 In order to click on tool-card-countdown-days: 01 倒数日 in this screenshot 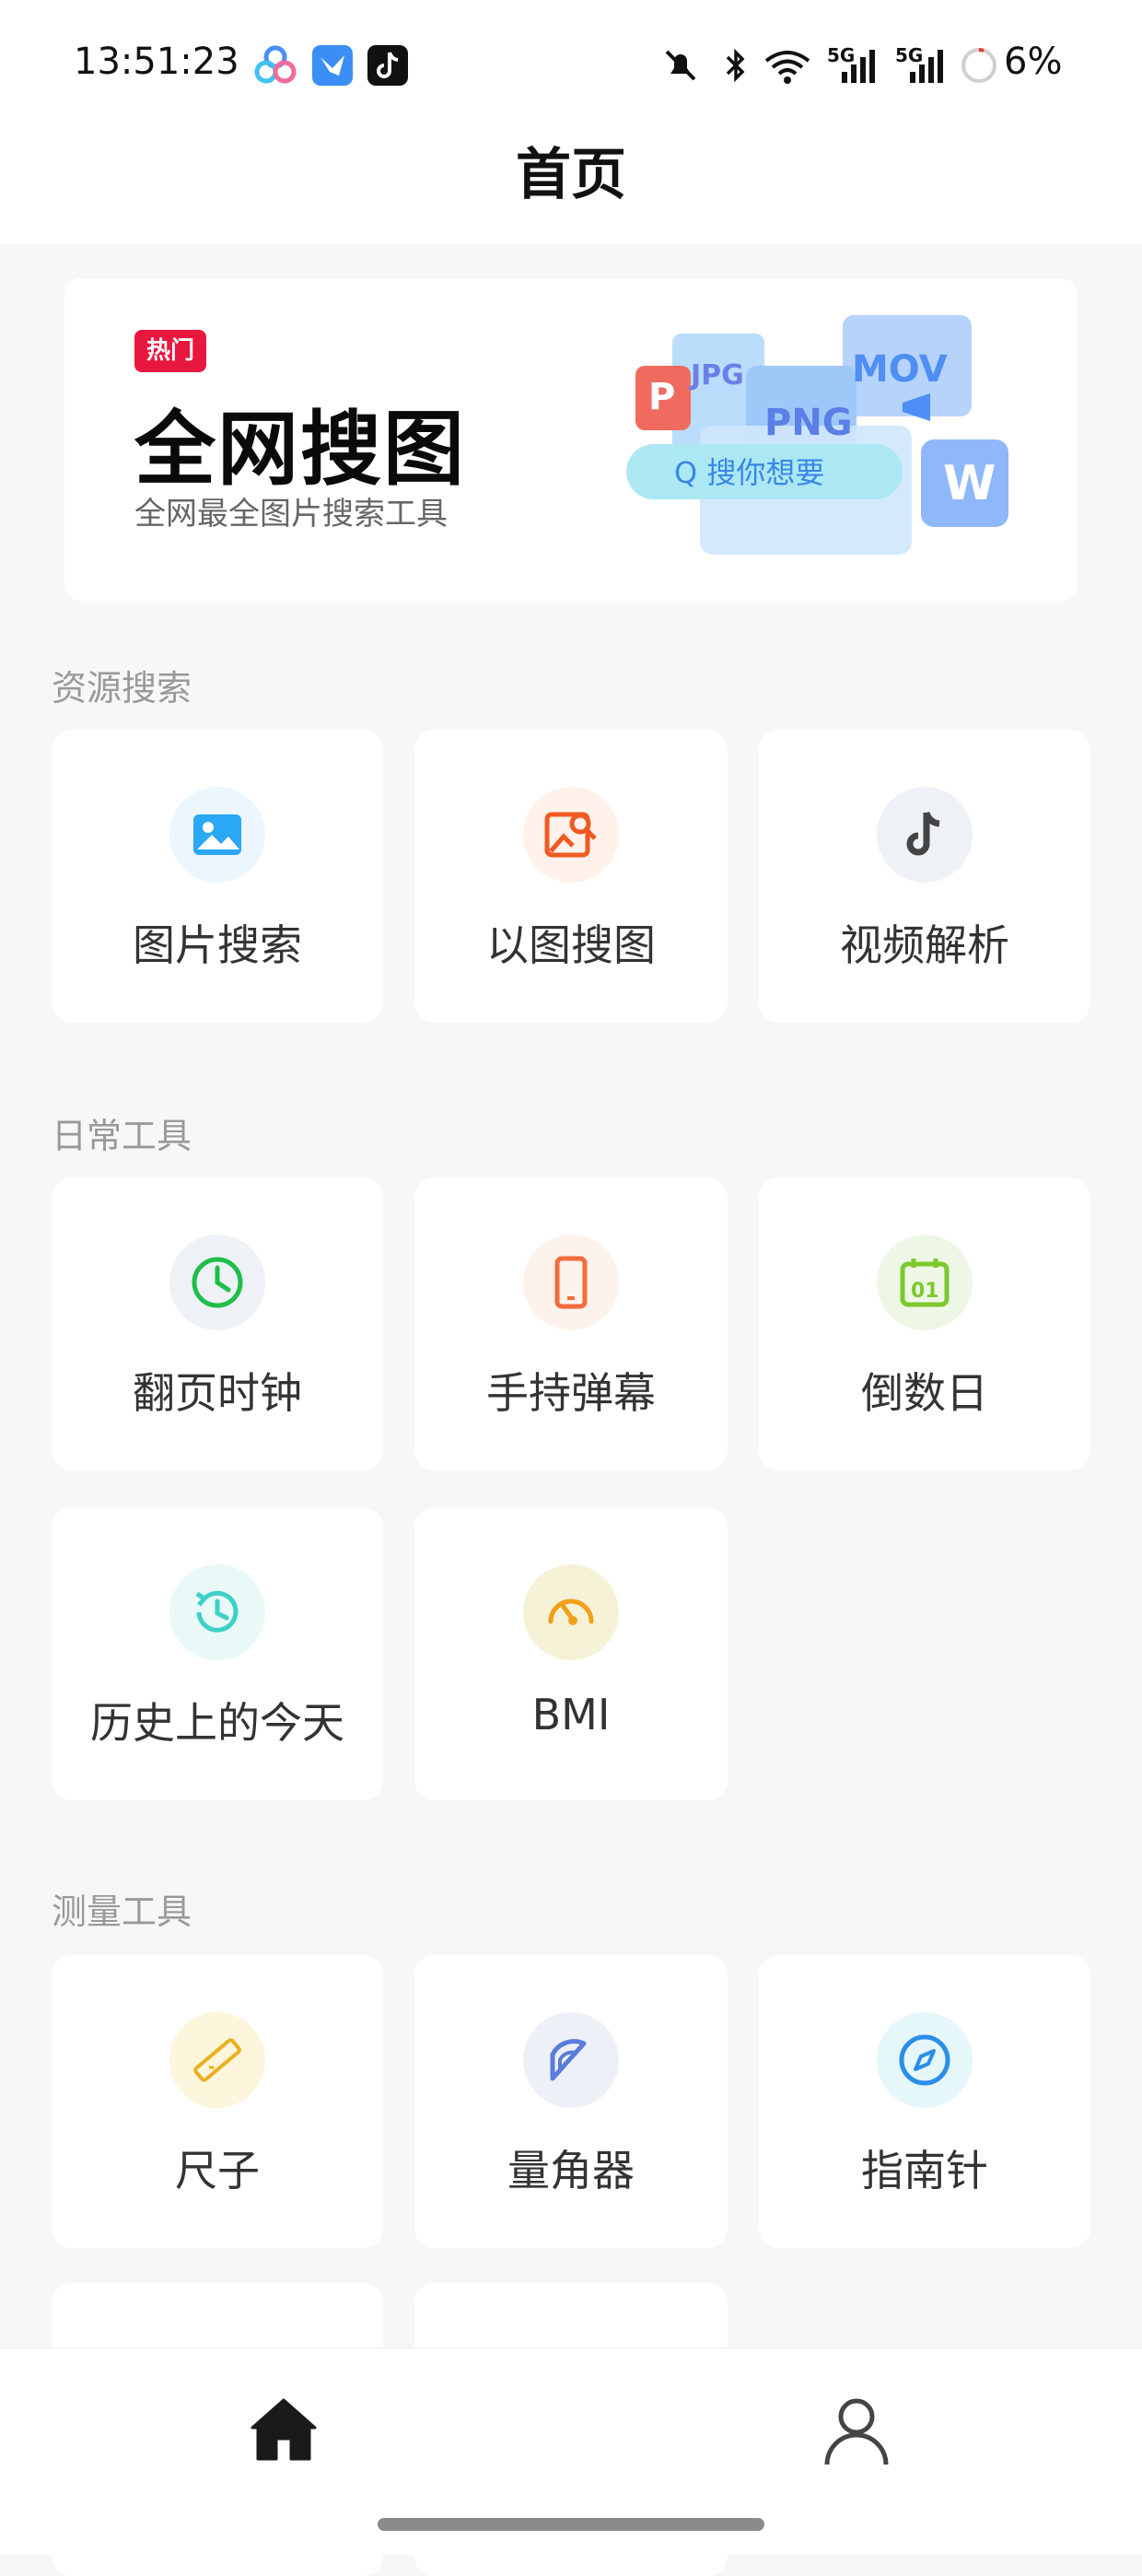, I will do `click(925, 1323)`.